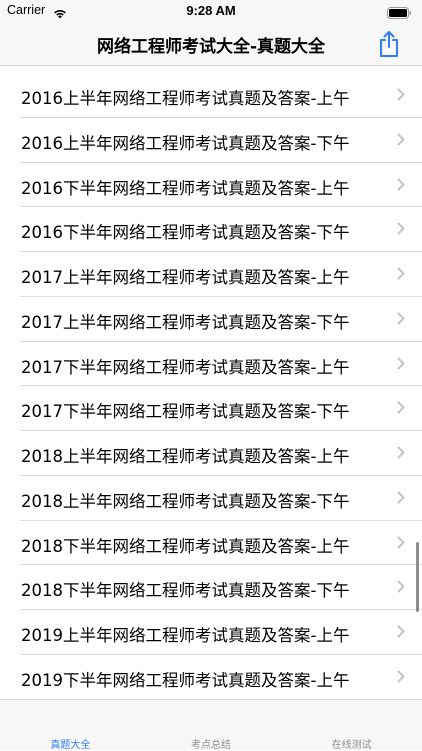  Describe the element at coordinates (185, 635) in the screenshot. I see `list-item-label: 2019上半年网络工程师考试真题及答案-上午` at that location.